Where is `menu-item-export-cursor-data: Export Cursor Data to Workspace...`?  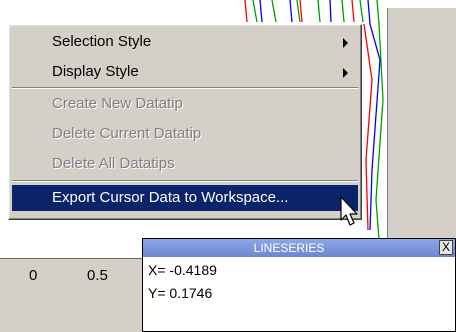
menu-item-export-cursor-data: Export Cursor Data to Workspace... is located at coordinates (185, 198).